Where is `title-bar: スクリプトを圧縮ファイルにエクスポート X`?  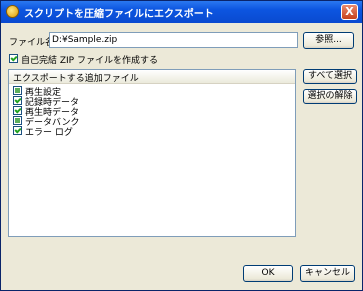 title-bar: スクリプトを圧縮ファイルにエクスポート X is located at coordinates (181, 12).